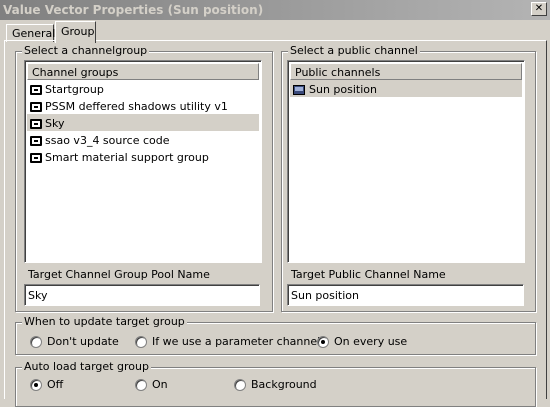  I want to click on channel-groups-header: Channel groups, so click(143, 71).